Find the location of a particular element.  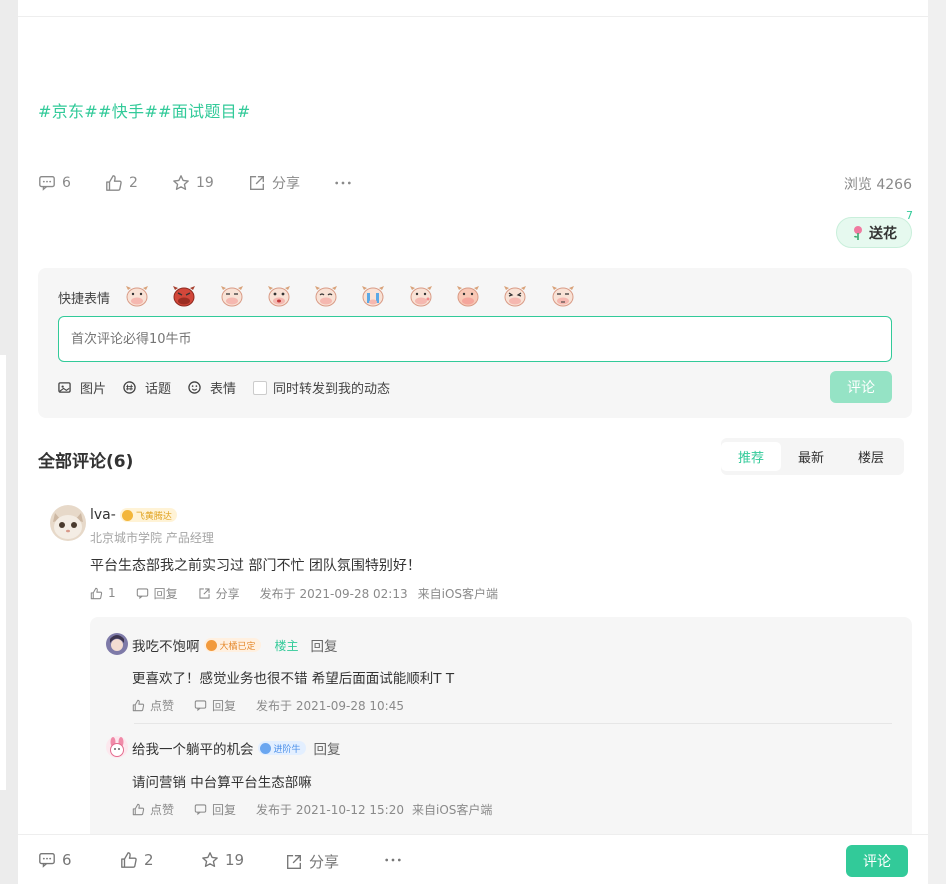

level-badge: 飞黄腾达 is located at coordinates (148, 515).